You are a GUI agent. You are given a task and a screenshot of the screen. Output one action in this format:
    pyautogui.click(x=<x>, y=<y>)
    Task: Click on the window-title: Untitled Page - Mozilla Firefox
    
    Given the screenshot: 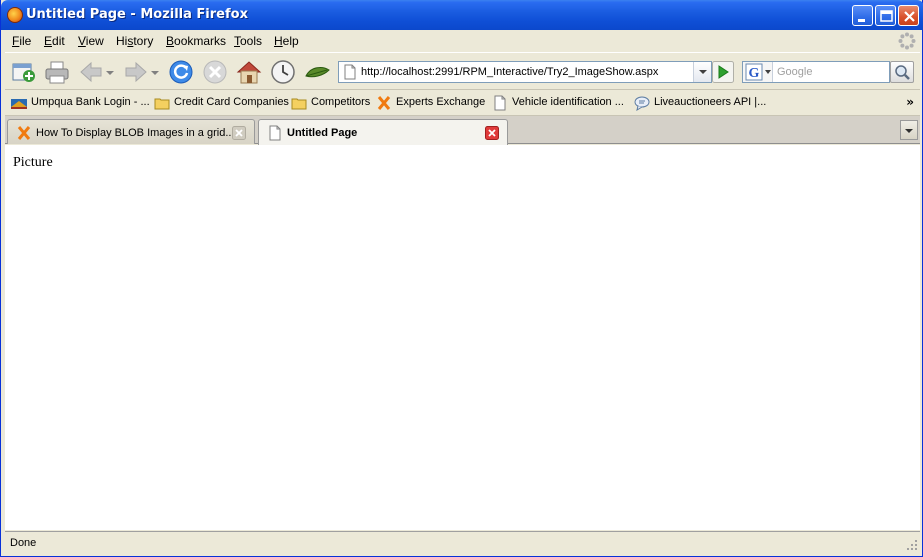 What is the action you would take?
    pyautogui.click(x=137, y=14)
    